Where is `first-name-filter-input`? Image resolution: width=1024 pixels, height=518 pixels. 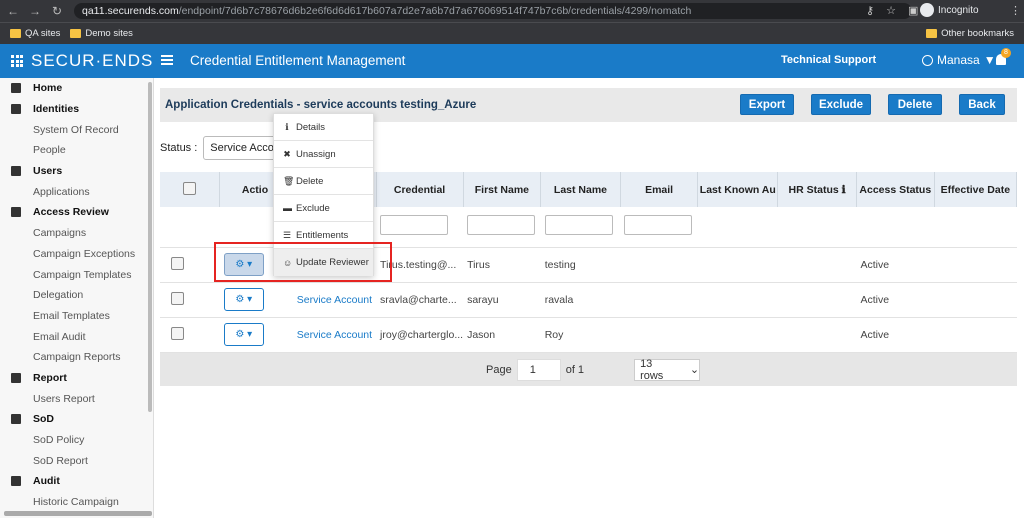
first-name-filter-input is located at coordinates (501, 225).